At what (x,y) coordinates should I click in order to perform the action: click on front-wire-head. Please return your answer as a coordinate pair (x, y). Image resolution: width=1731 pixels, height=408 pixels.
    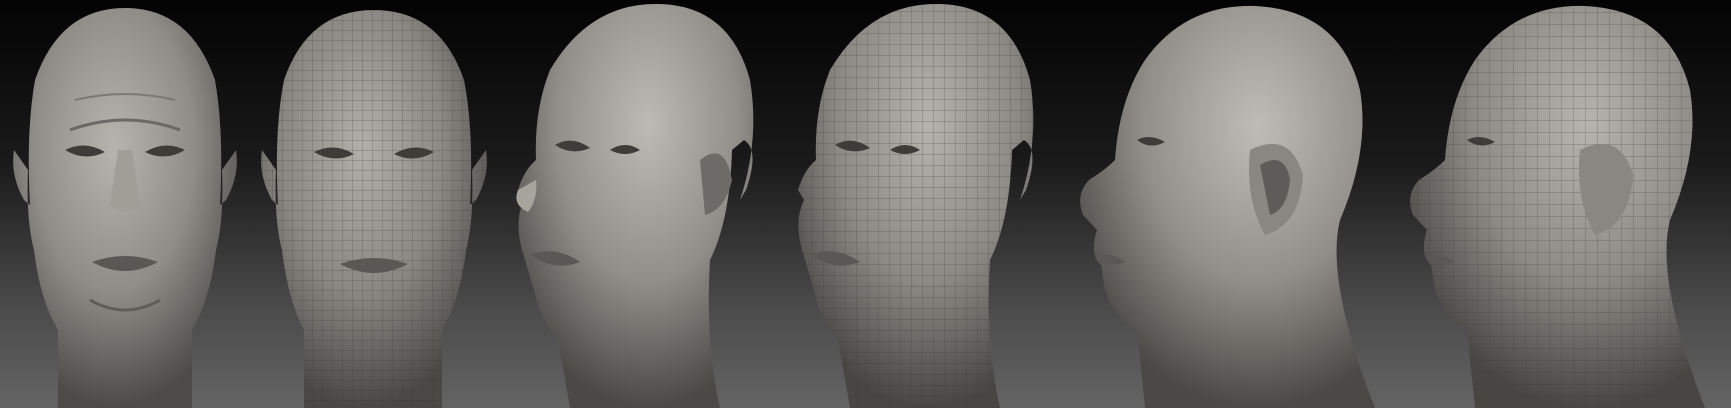
    Looking at the image, I should click on (374, 209).